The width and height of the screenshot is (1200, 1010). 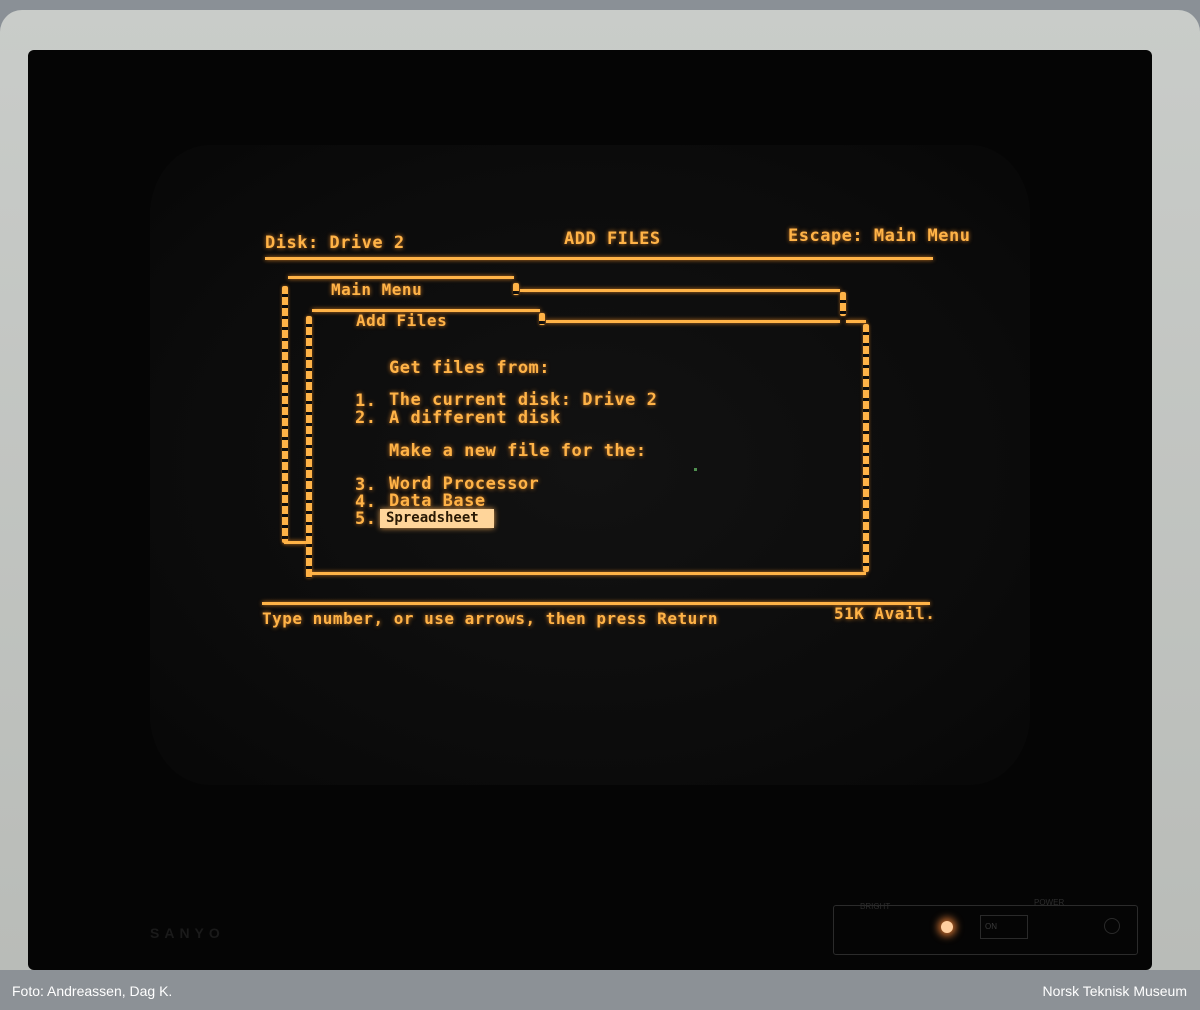 What do you see at coordinates (523, 400) in the screenshot?
I see `menu-item-label: The current disk: Drive 2` at bounding box center [523, 400].